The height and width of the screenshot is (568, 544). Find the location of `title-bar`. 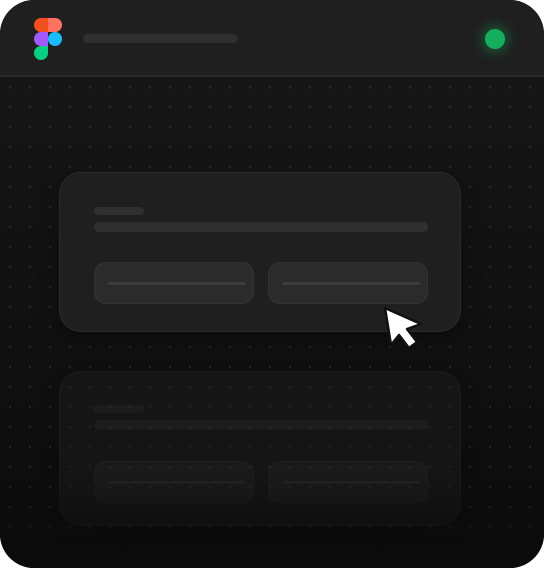

title-bar is located at coordinates (272, 38).